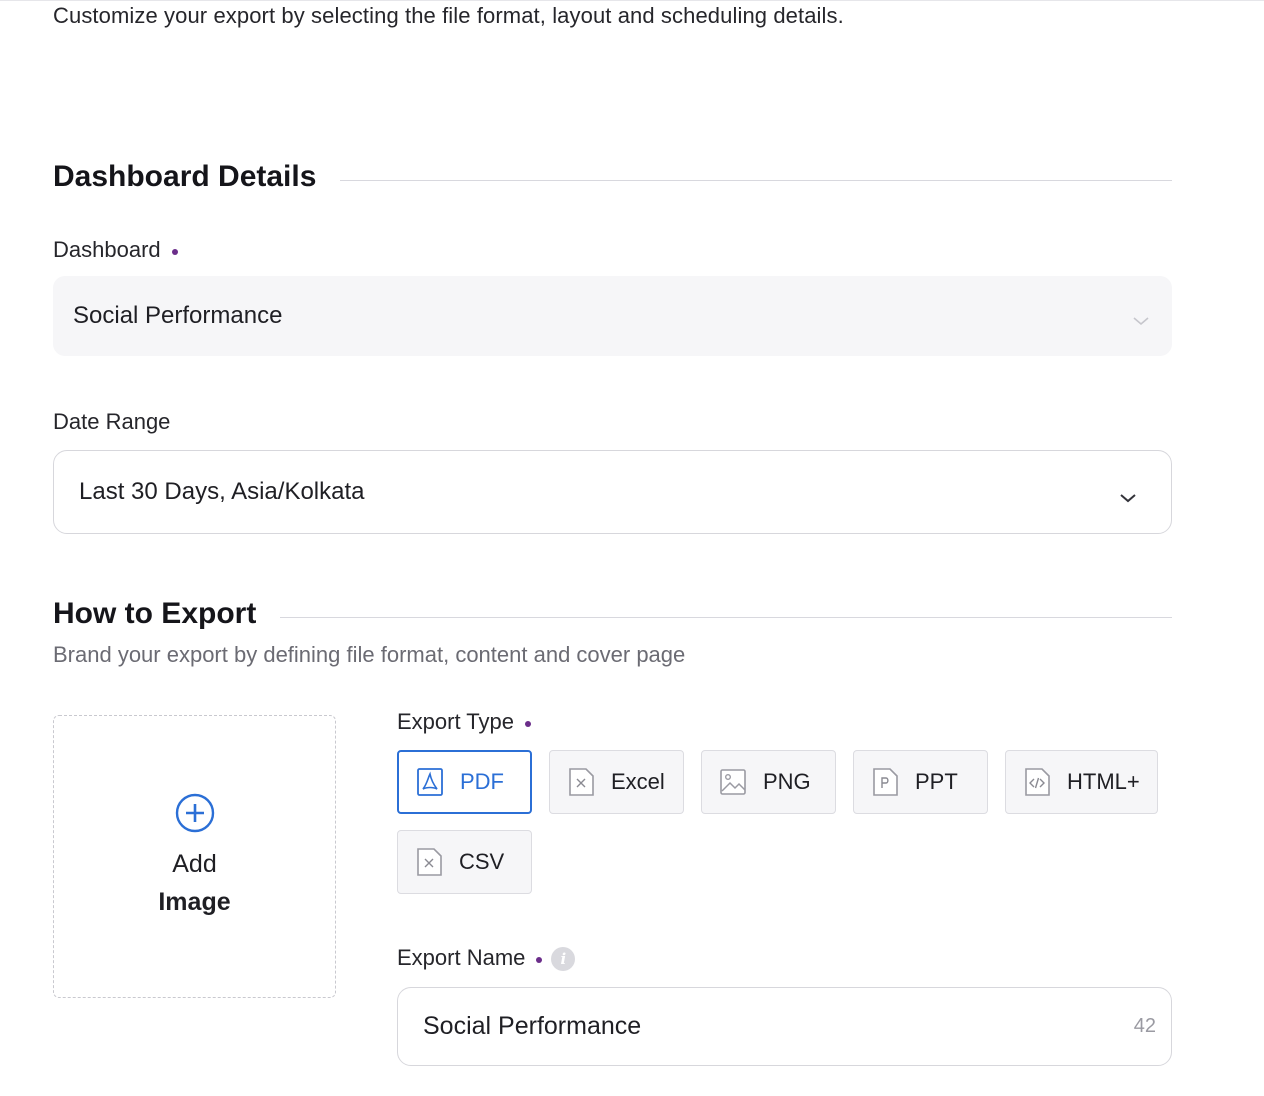  I want to click on character-count: 42, so click(1144, 1026).